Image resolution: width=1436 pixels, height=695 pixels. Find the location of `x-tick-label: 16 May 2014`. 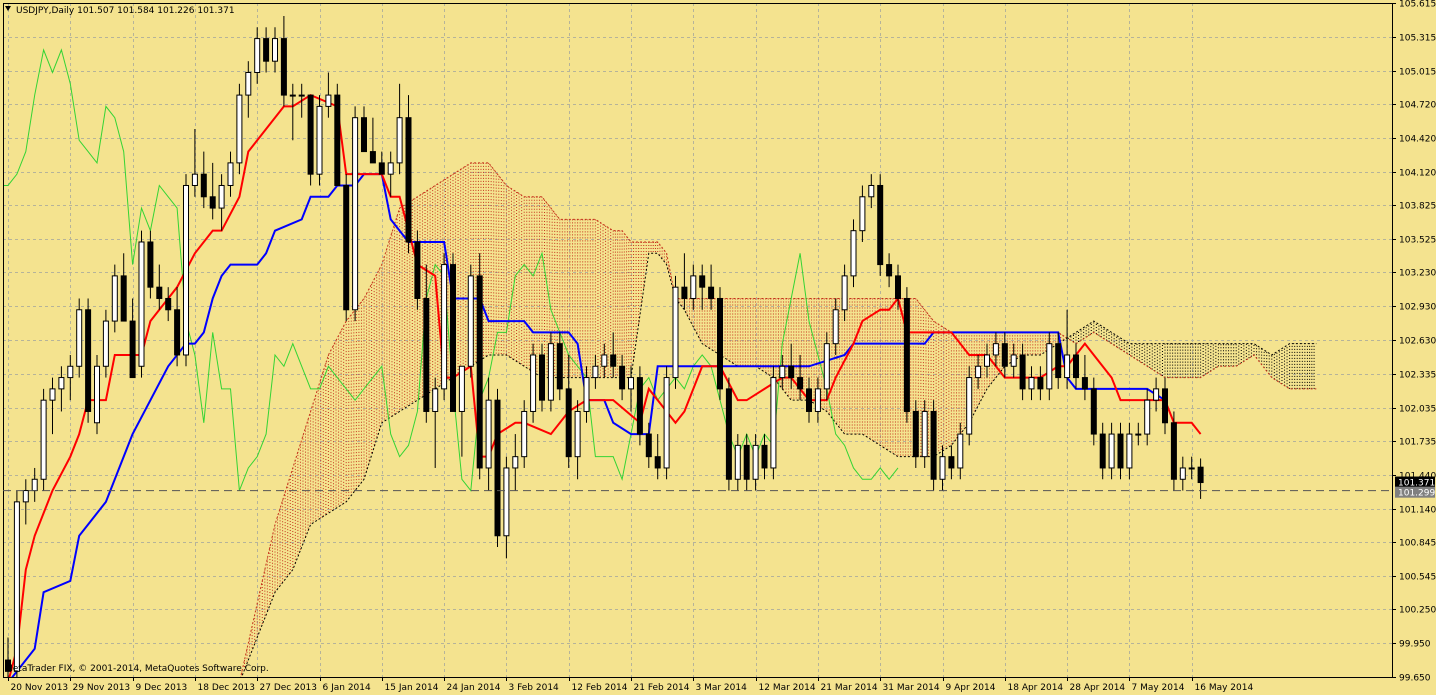

x-tick-label: 16 May 2014 is located at coordinates (1224, 688).